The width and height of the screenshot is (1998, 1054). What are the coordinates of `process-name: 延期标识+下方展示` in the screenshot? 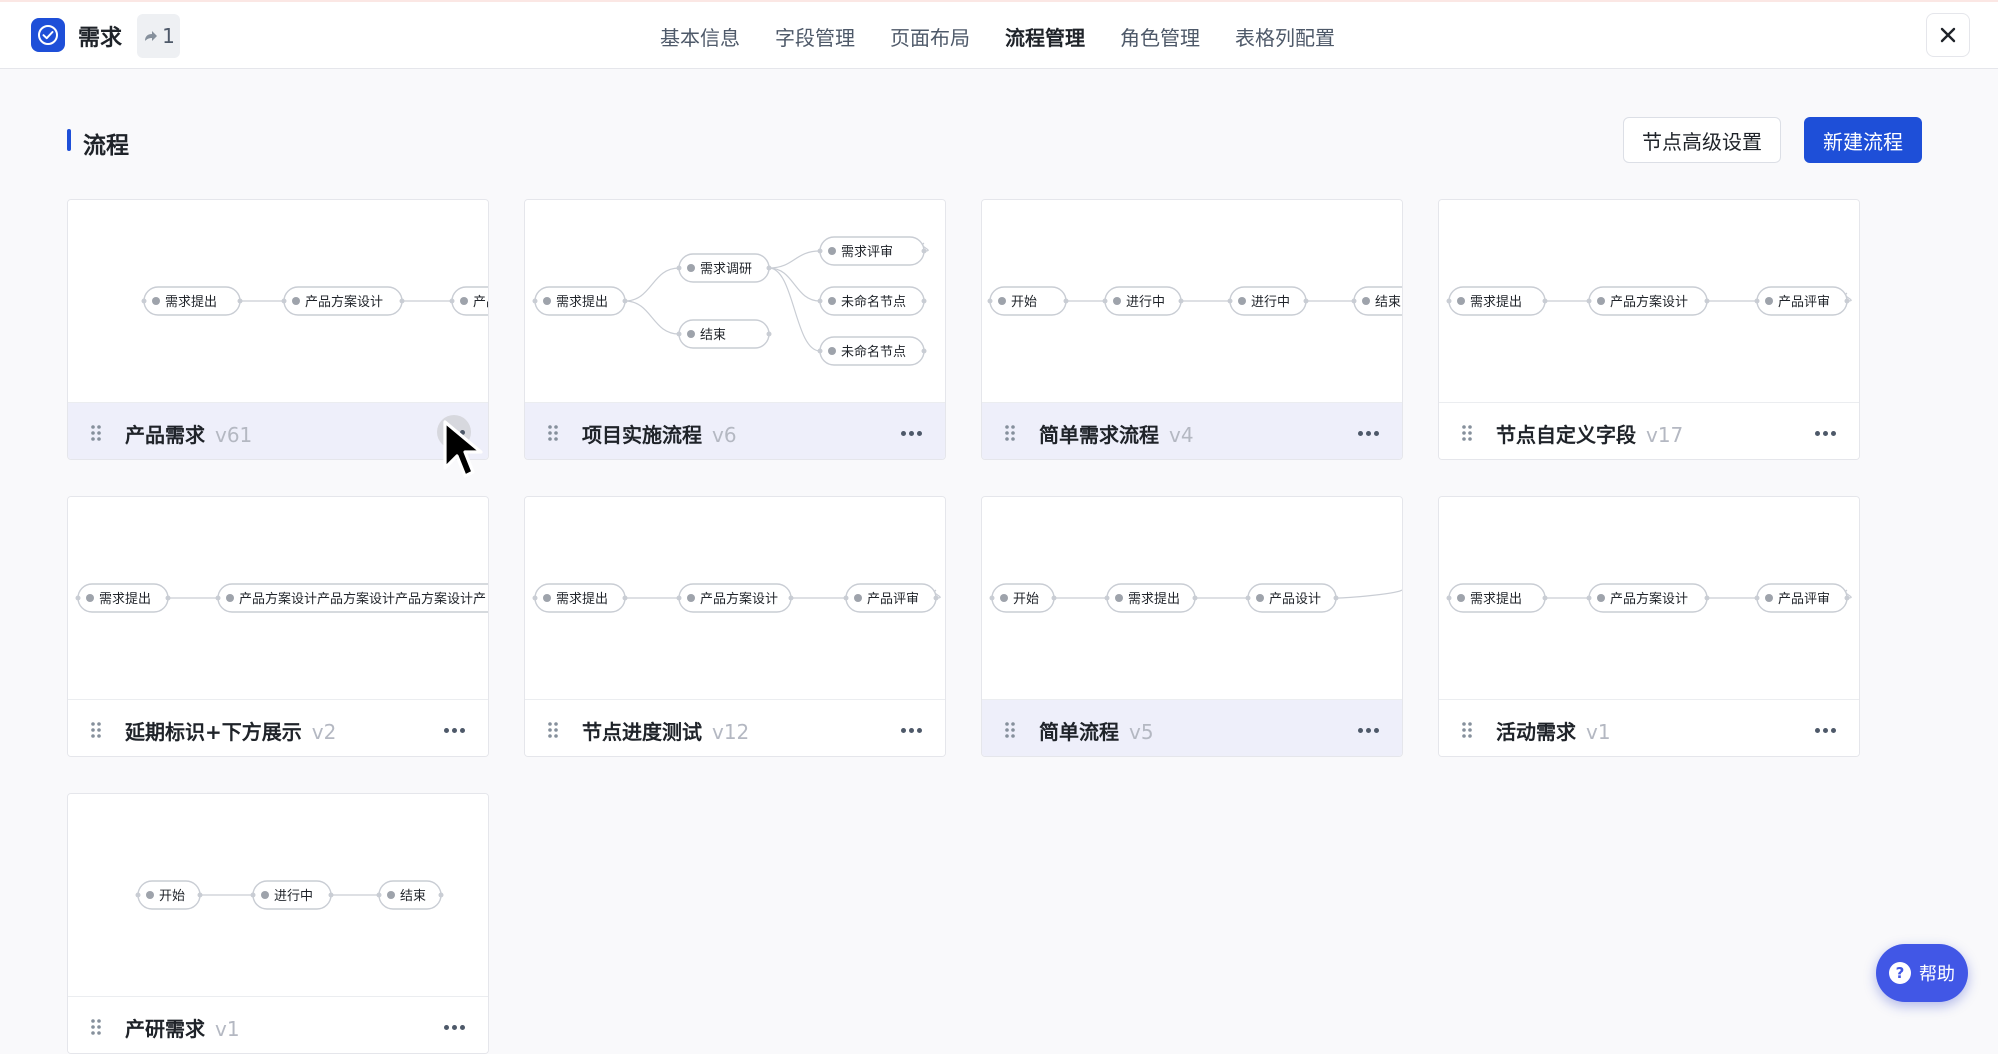 It's located at (213, 732).